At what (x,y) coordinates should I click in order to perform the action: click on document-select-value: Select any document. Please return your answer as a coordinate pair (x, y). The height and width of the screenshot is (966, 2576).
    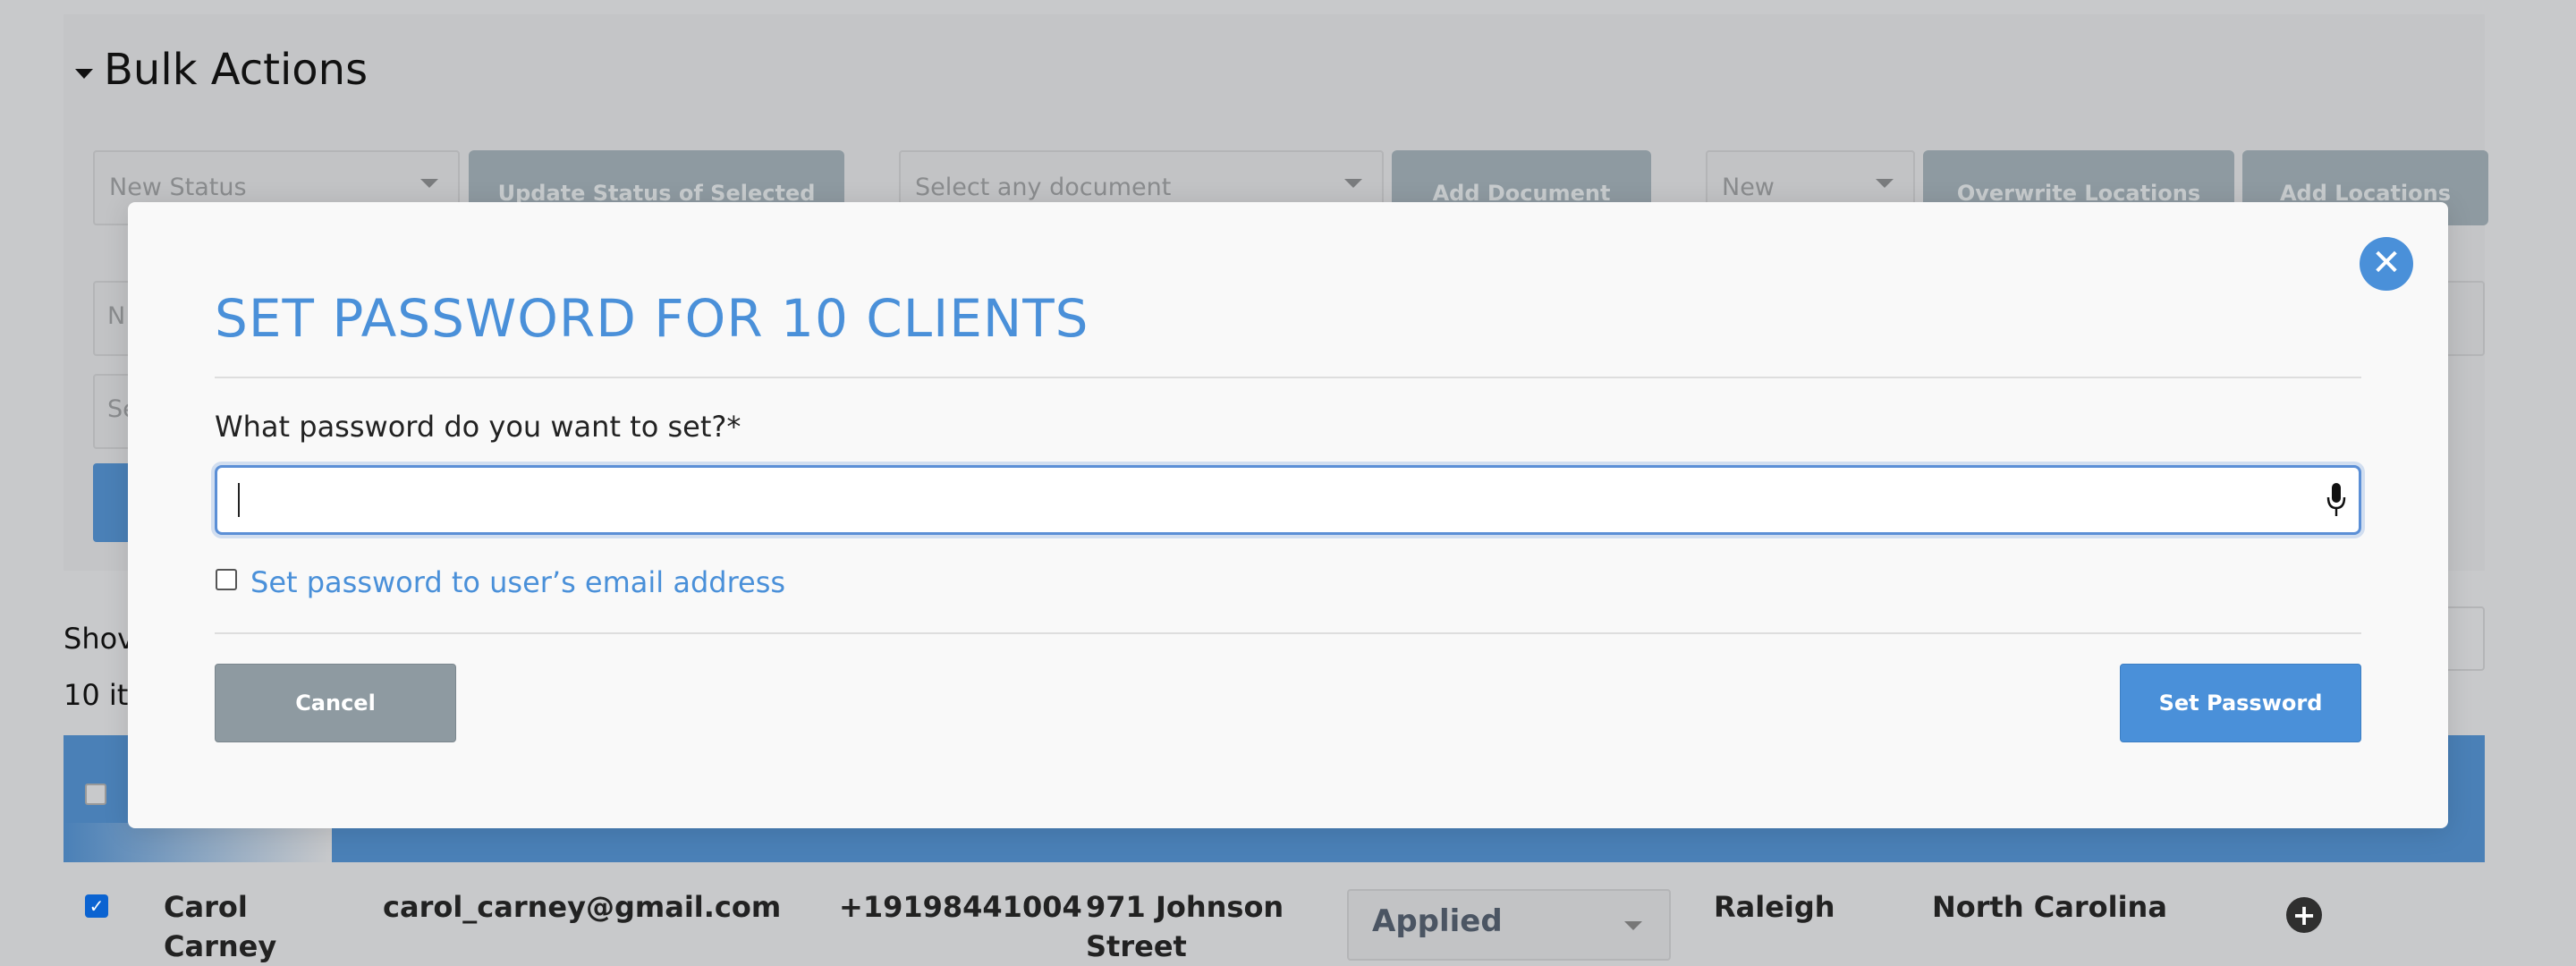
    Looking at the image, I should click on (1043, 187).